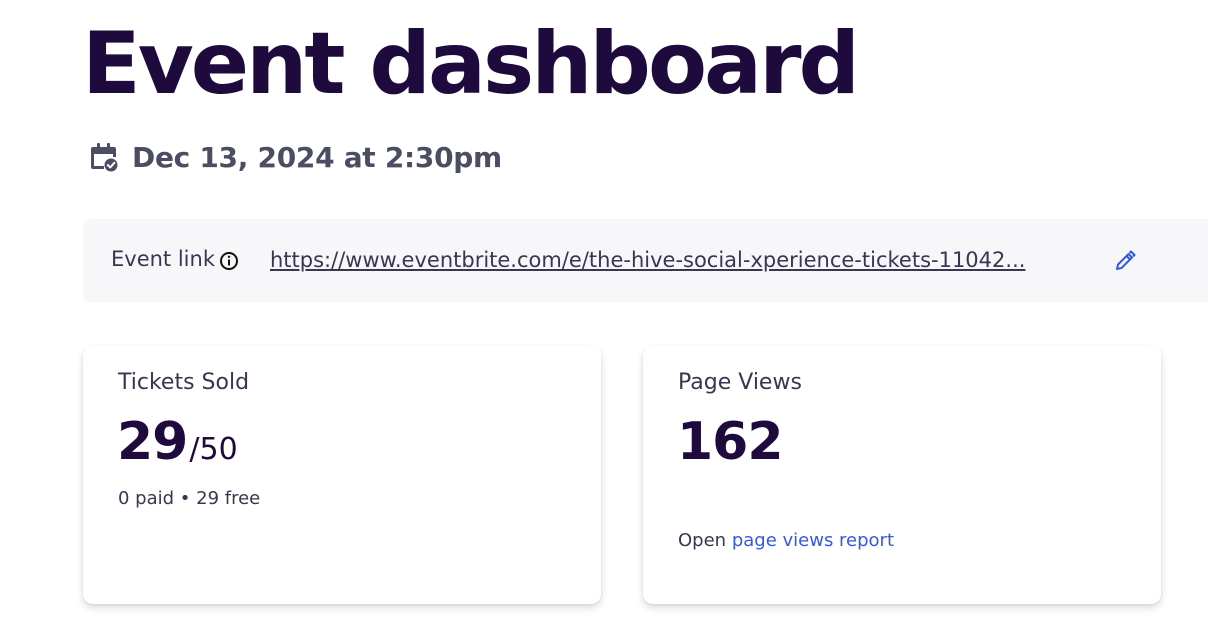  I want to click on event-date-row: Dec 13, 2024 at 2:30pm, so click(296, 157).